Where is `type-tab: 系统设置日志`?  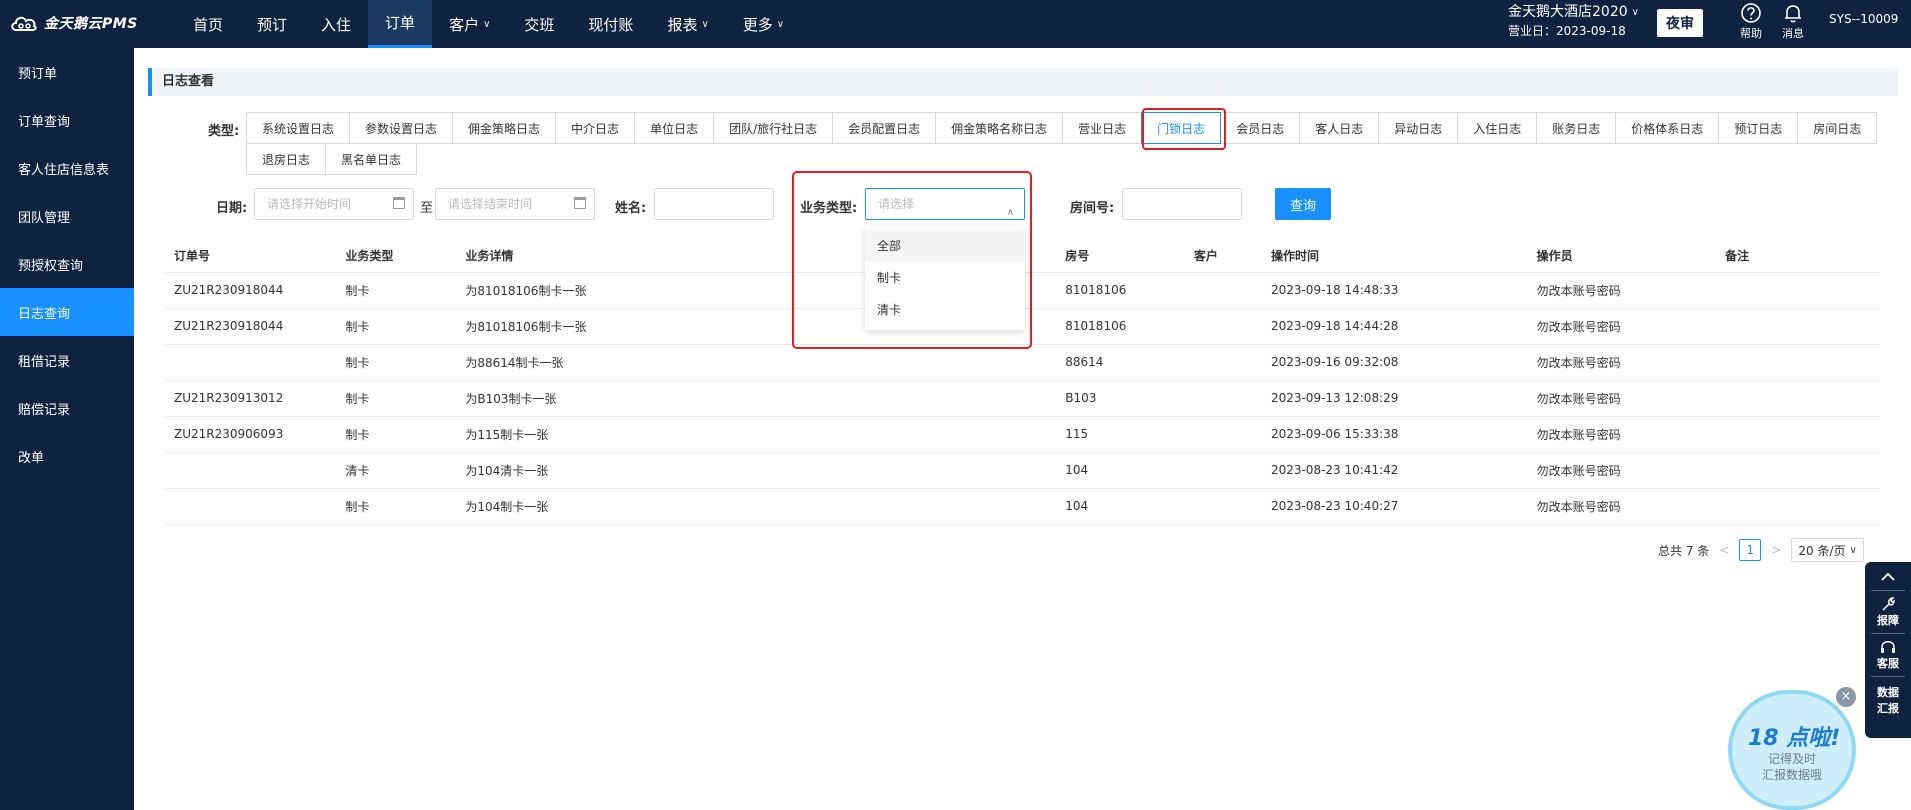
type-tab: 系统设置日志 is located at coordinates (298, 128).